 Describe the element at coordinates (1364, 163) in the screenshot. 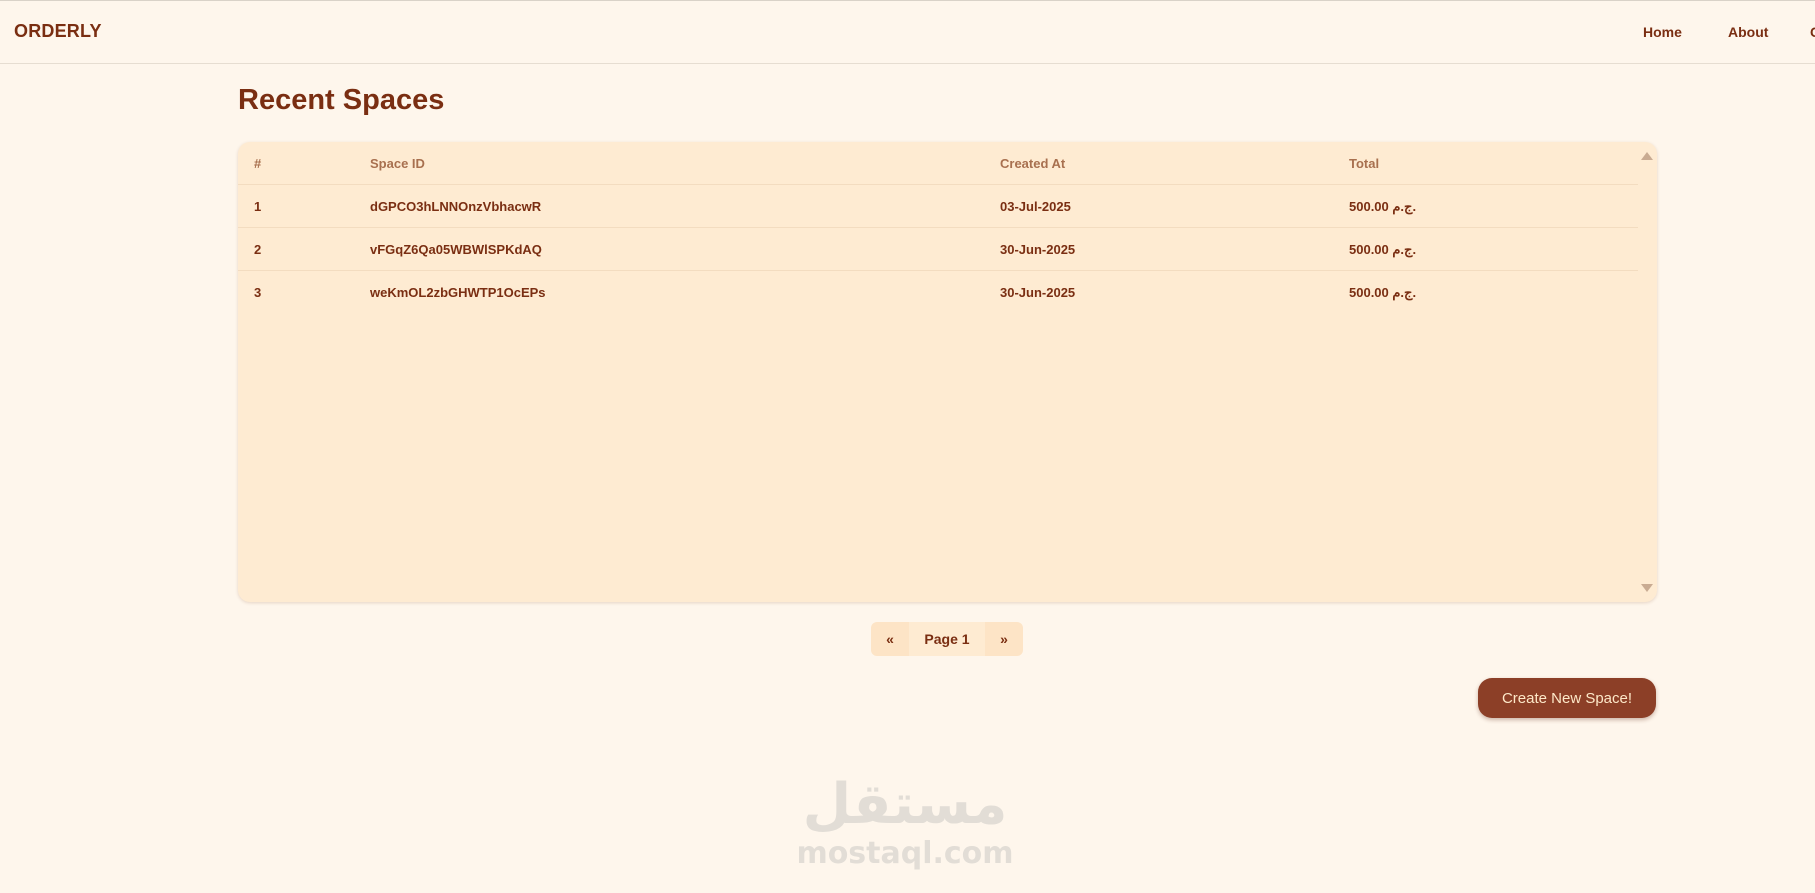

I see `column-header-total: Total` at that location.